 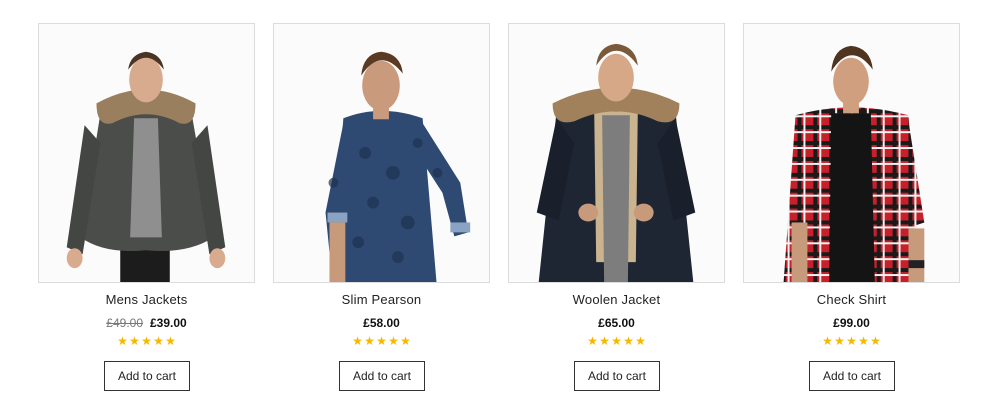 I want to click on product-title: Slim Pearson, so click(x=381, y=299).